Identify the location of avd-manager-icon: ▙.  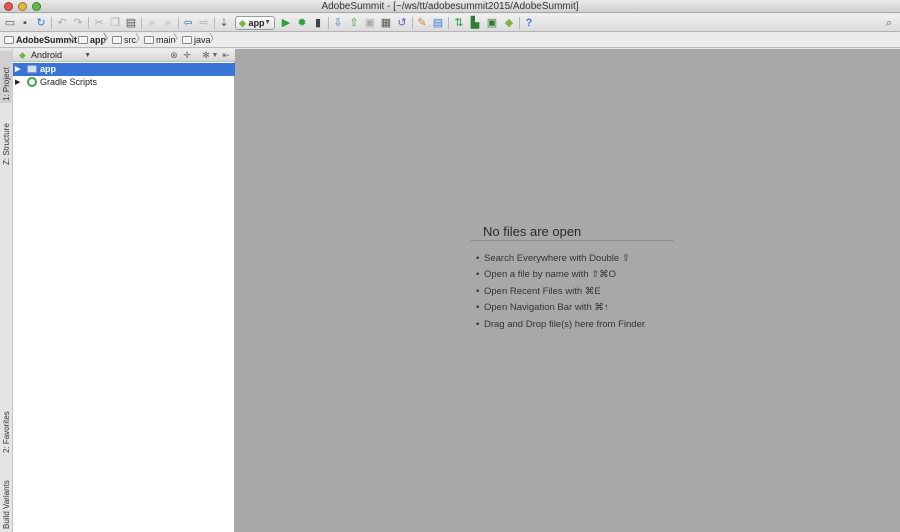
(475, 23).